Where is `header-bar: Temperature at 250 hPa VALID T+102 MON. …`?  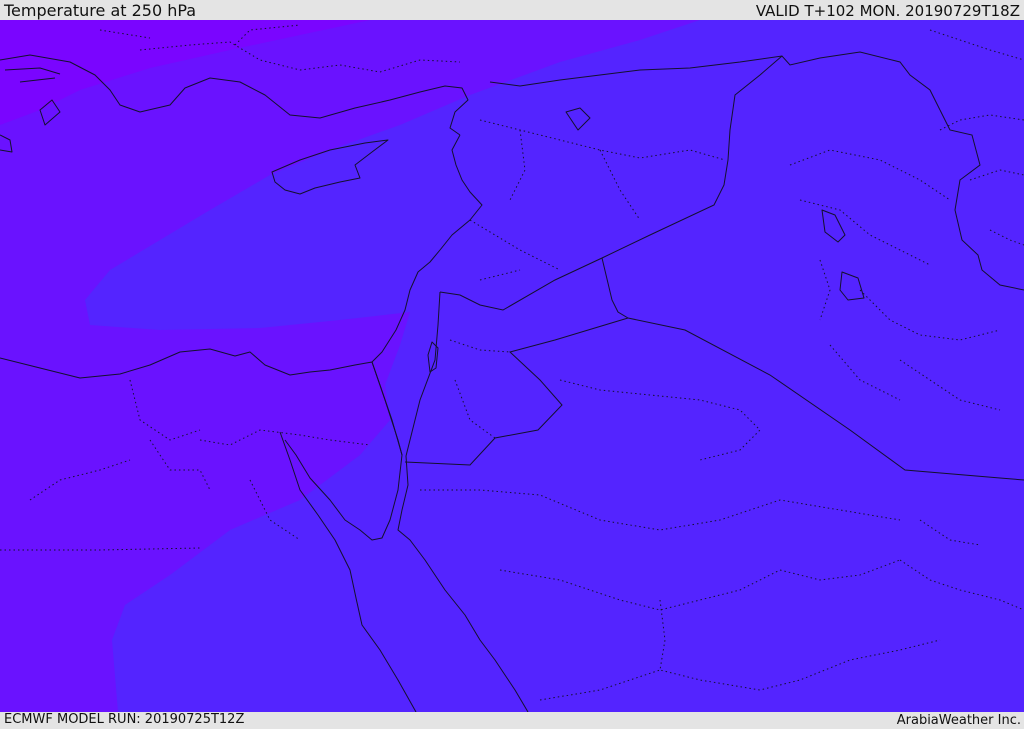
header-bar: Temperature at 250 hPa VALID T+102 MON. … is located at coordinates (512, 10).